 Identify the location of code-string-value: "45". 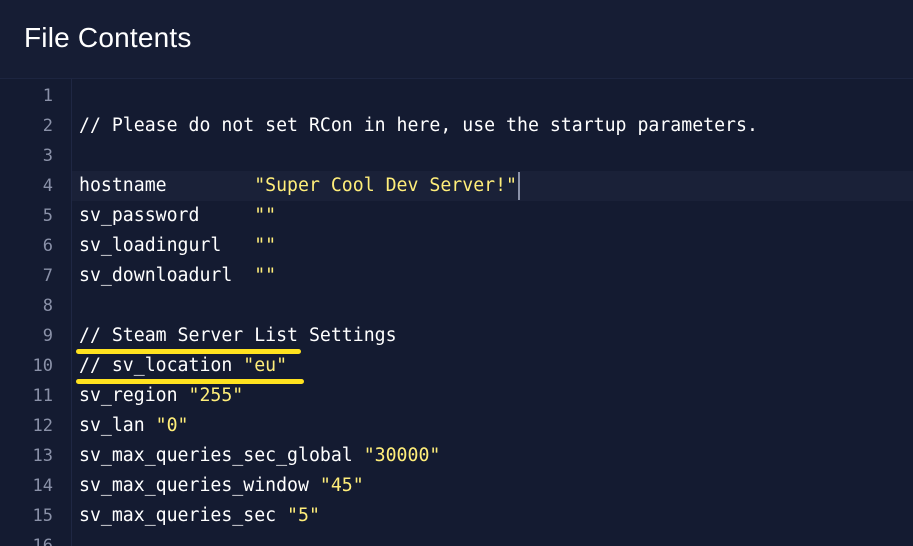
(341, 485).